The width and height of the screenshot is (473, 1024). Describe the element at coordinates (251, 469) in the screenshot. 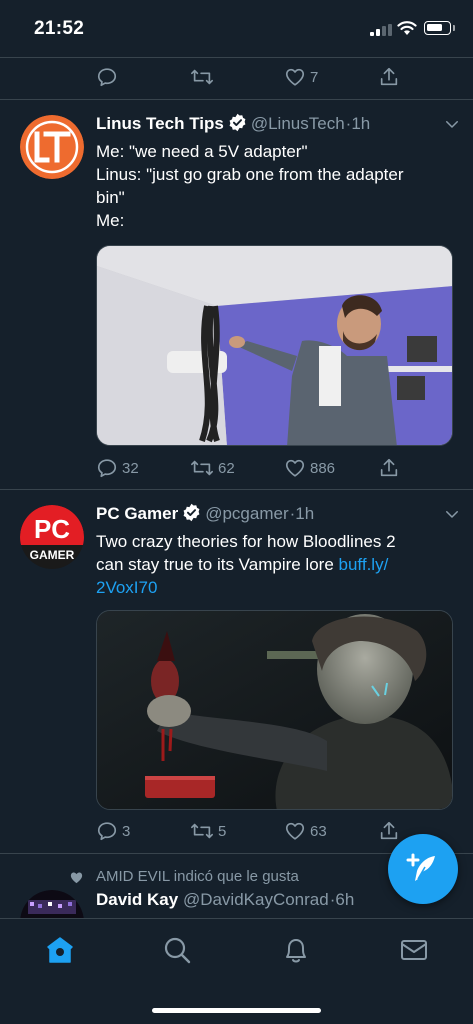

I see `tweet-actions: 32 62 886` at that location.